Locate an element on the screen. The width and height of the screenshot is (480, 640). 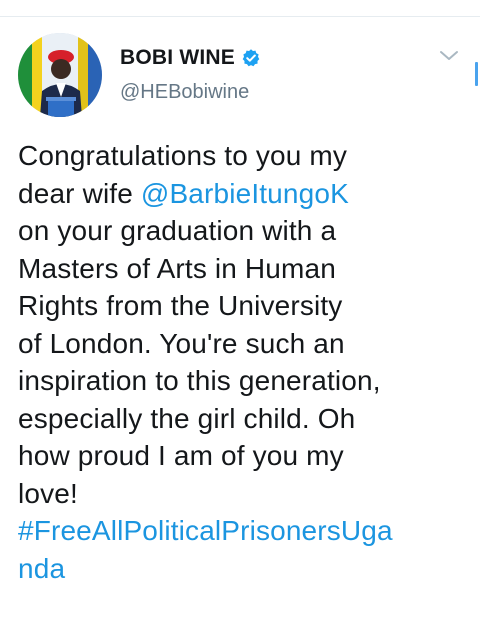
name-row: BOBI WINE is located at coordinates (190, 58).